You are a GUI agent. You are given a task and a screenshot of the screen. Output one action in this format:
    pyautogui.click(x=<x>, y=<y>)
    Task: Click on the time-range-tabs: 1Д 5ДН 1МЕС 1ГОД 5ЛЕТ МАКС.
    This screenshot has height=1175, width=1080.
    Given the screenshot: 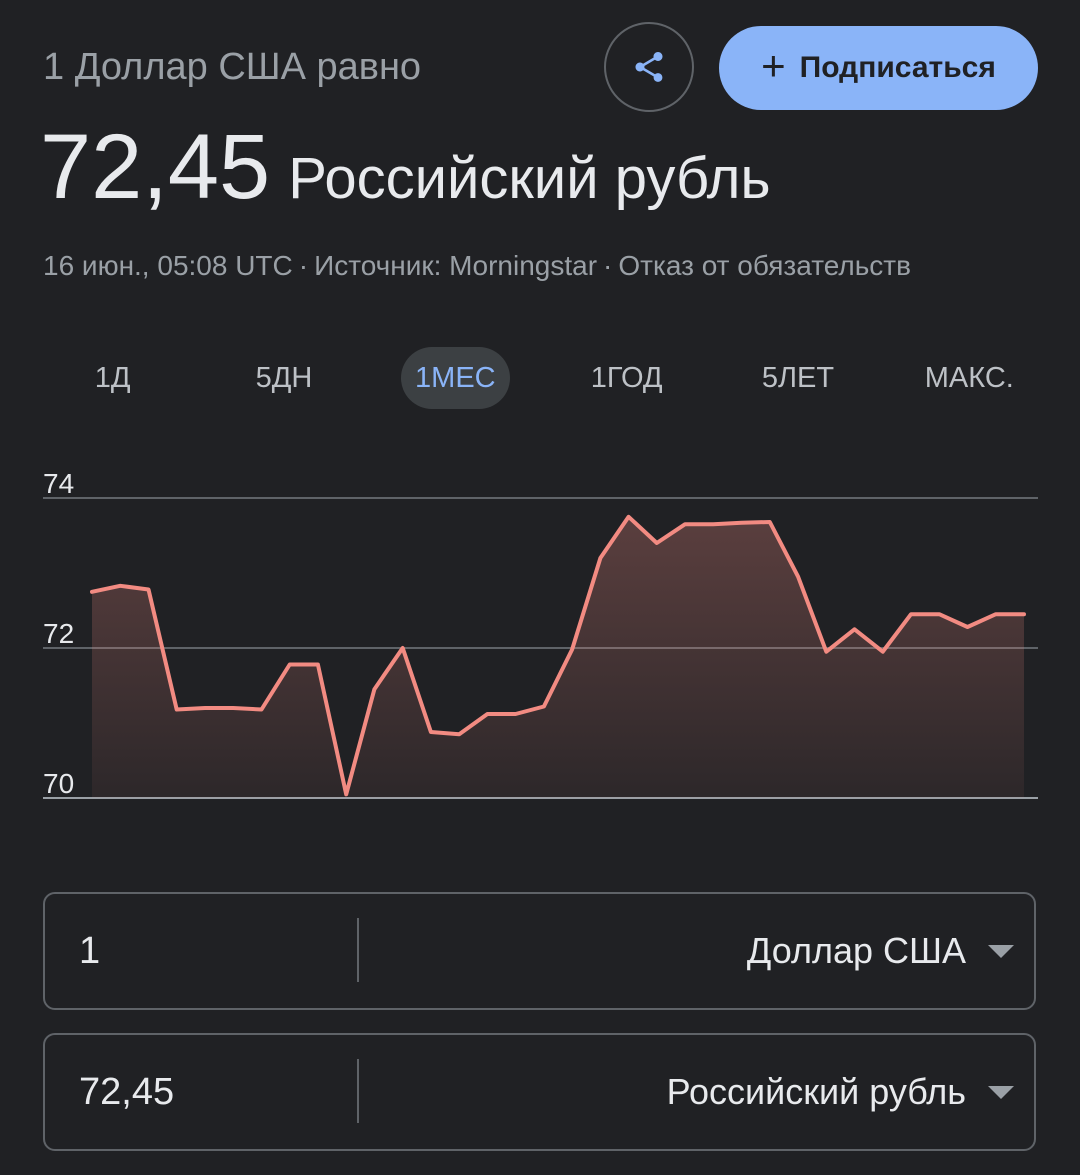 What is the action you would take?
    pyautogui.click(x=541, y=378)
    